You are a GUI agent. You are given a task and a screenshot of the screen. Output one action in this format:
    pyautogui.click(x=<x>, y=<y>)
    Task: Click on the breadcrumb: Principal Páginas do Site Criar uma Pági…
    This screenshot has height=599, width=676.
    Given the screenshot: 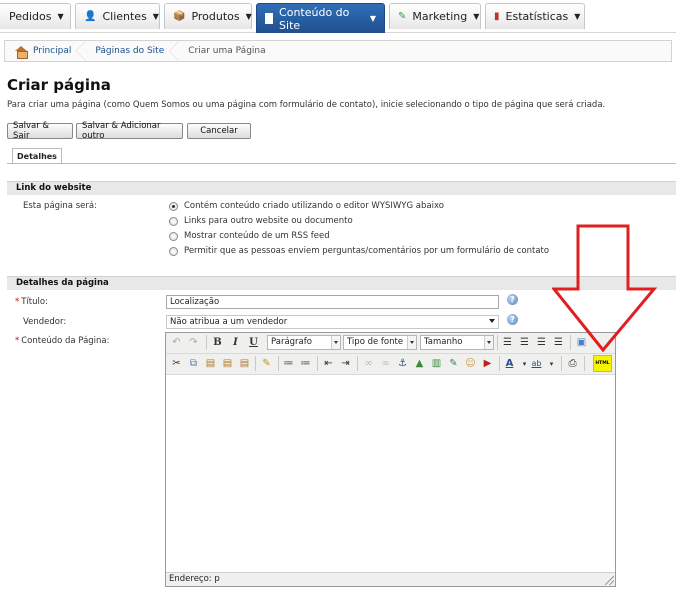 What is the action you would take?
    pyautogui.click(x=338, y=51)
    